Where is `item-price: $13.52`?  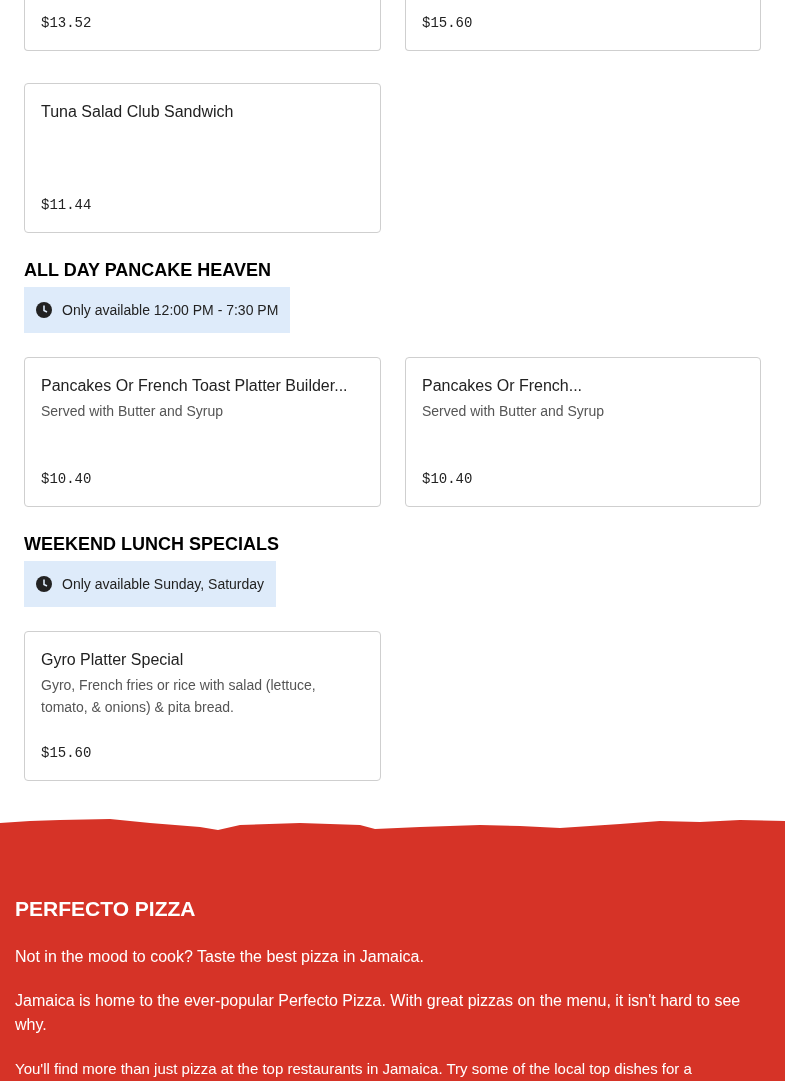 item-price: $13.52 is located at coordinates (67, 23).